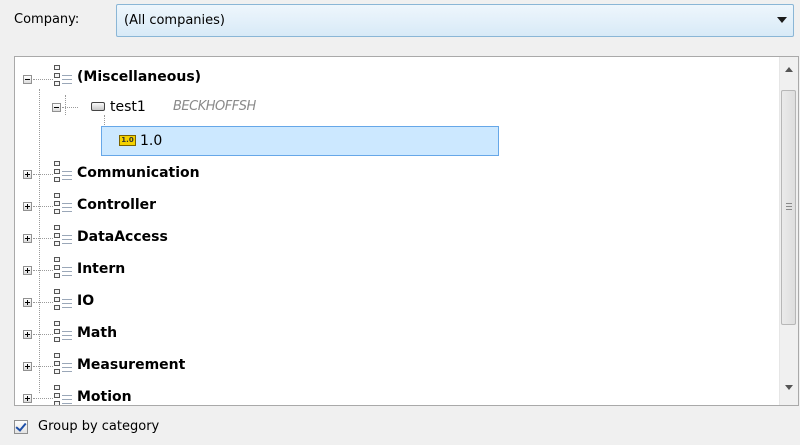  I want to click on category-label: DataAccess, so click(122, 237).